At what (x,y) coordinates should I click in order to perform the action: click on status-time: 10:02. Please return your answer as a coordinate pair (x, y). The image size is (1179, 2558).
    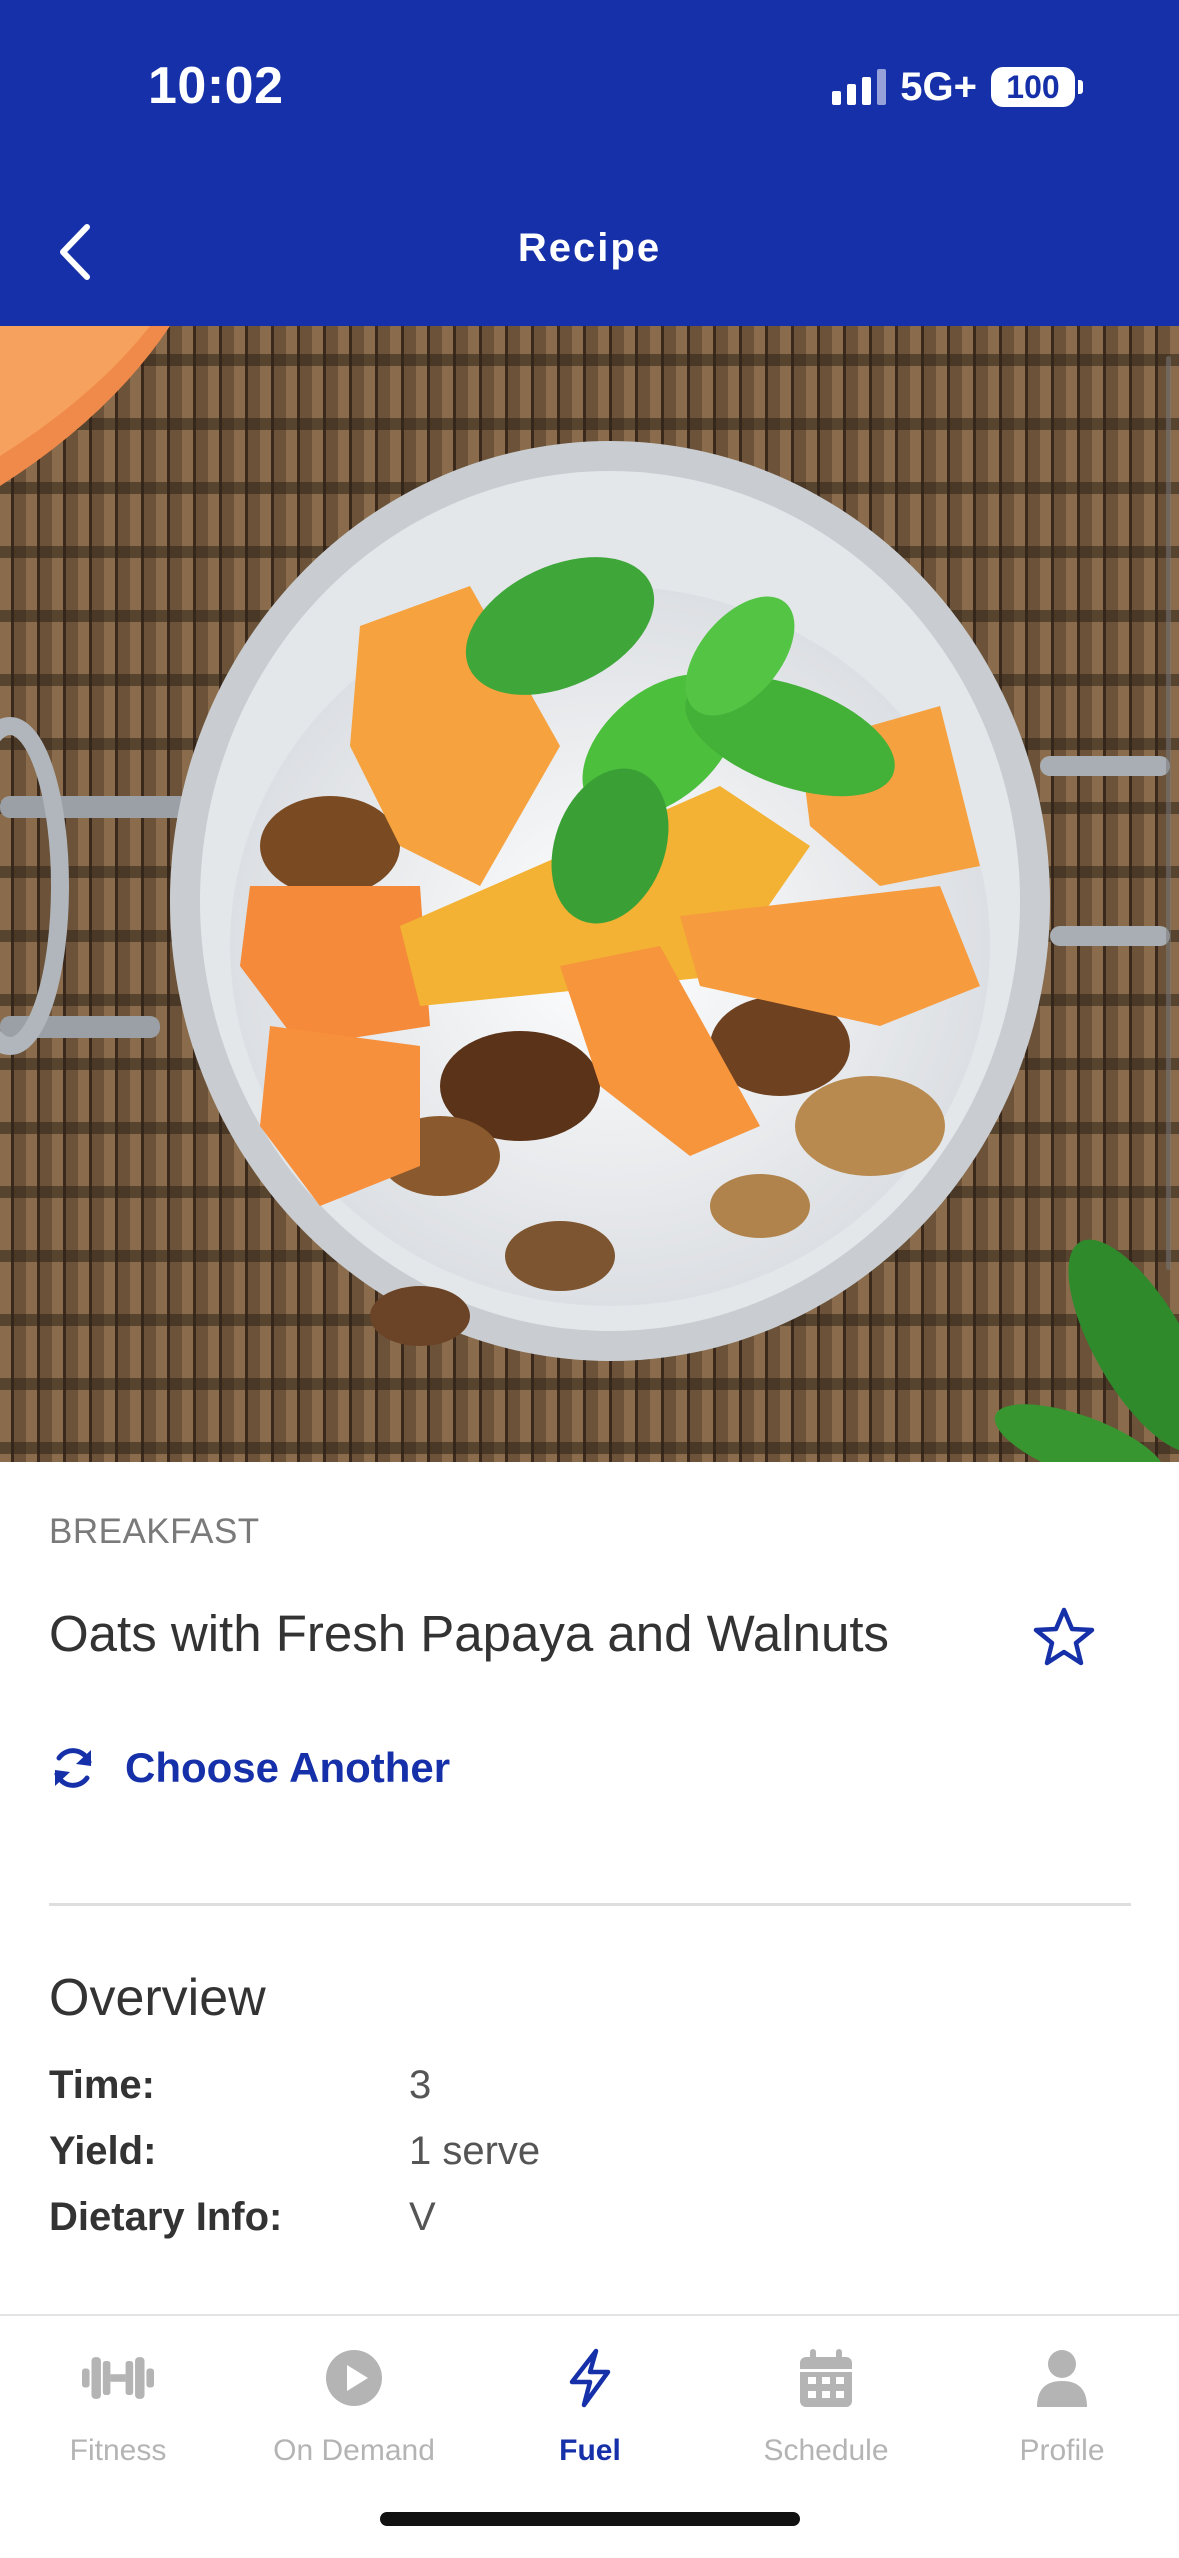
    Looking at the image, I should click on (216, 86).